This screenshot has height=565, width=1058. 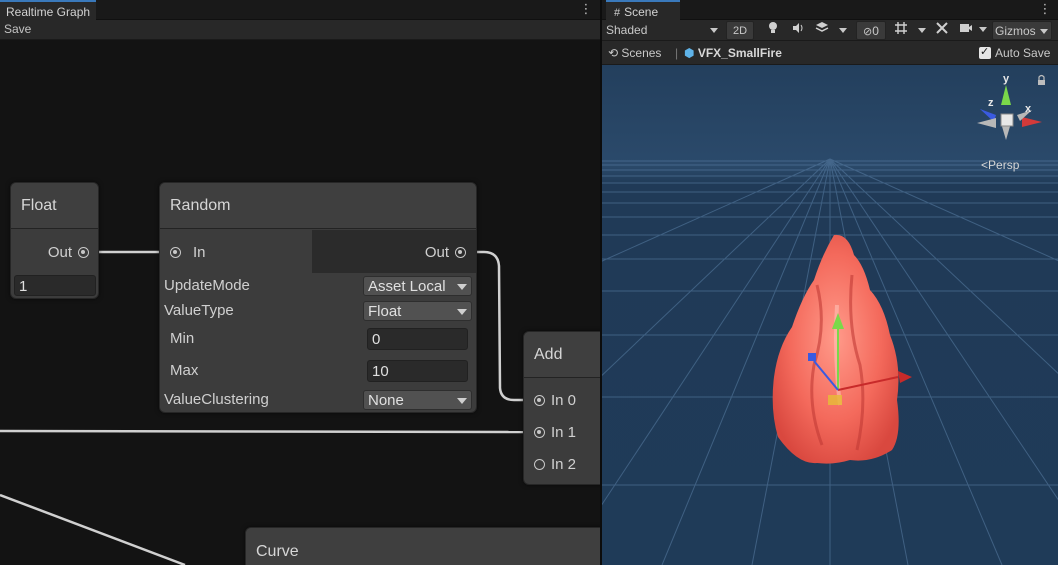 I want to click on tools-icon, so click(x=942, y=28).